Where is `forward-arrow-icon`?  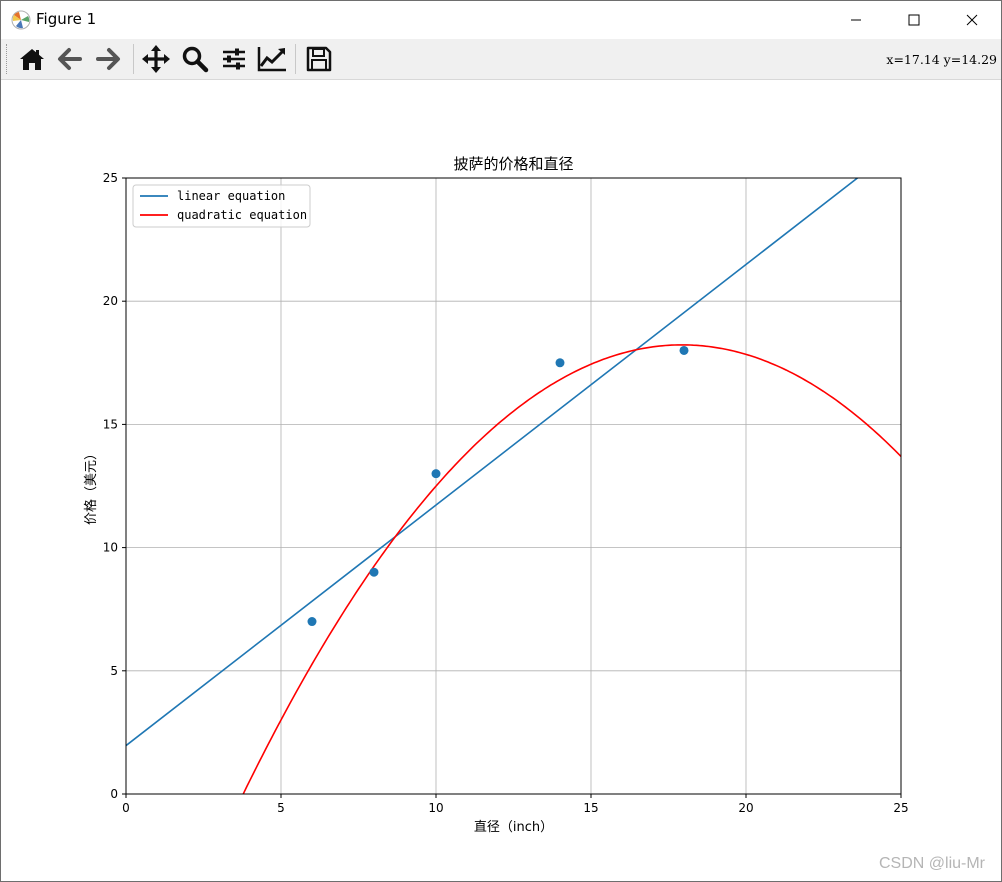
forward-arrow-icon is located at coordinates (108, 59).